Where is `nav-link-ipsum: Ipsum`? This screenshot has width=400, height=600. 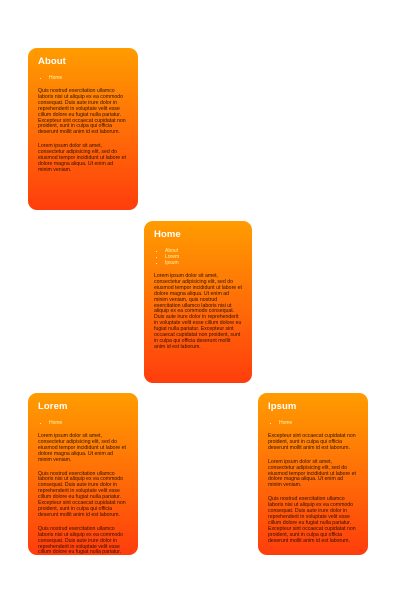
nav-link-ipsum: Ipsum is located at coordinates (172, 263).